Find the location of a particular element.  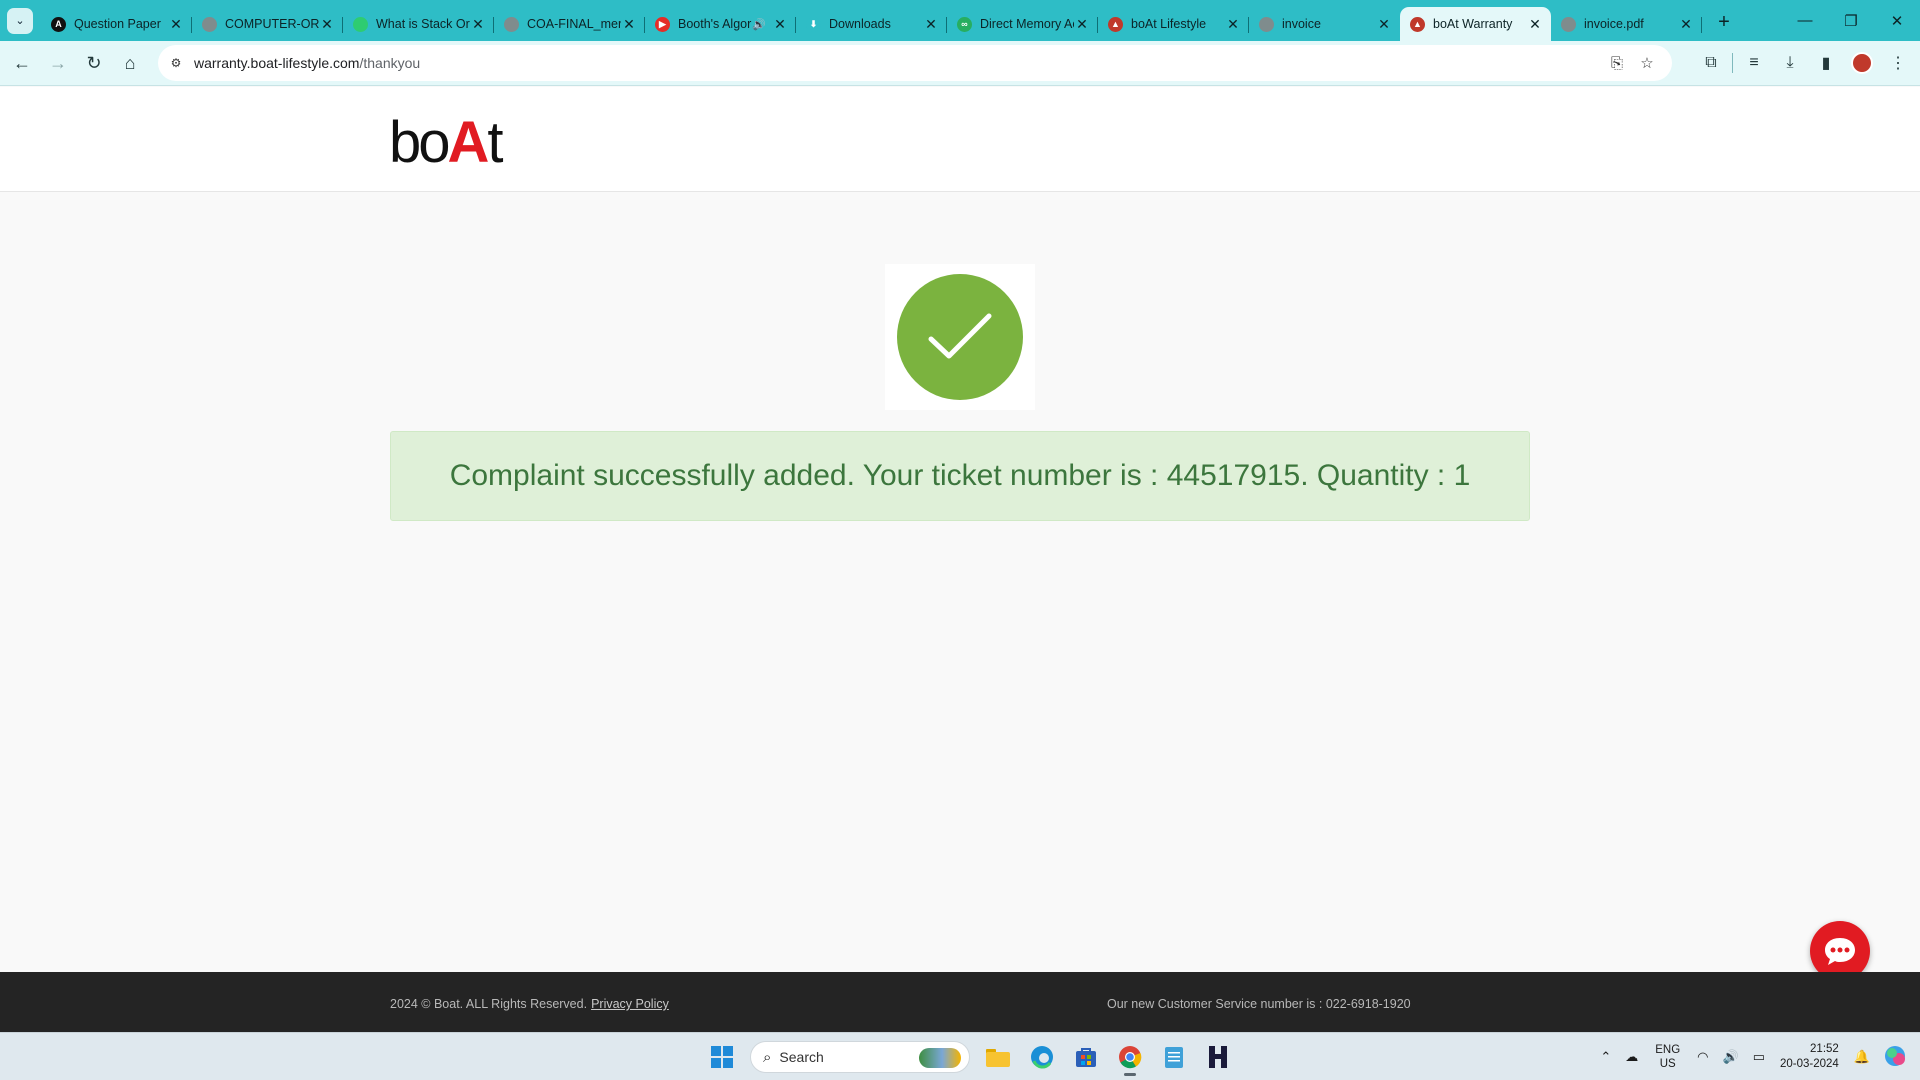

new-tab-button: + is located at coordinates (1724, 22).